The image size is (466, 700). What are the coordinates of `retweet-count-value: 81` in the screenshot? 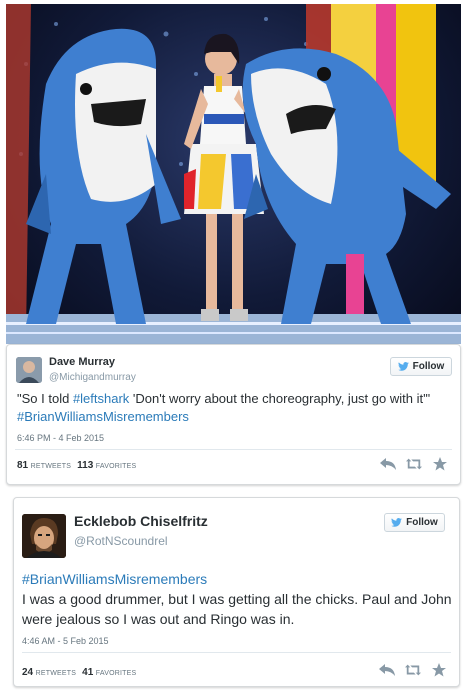 It's located at (23, 465).